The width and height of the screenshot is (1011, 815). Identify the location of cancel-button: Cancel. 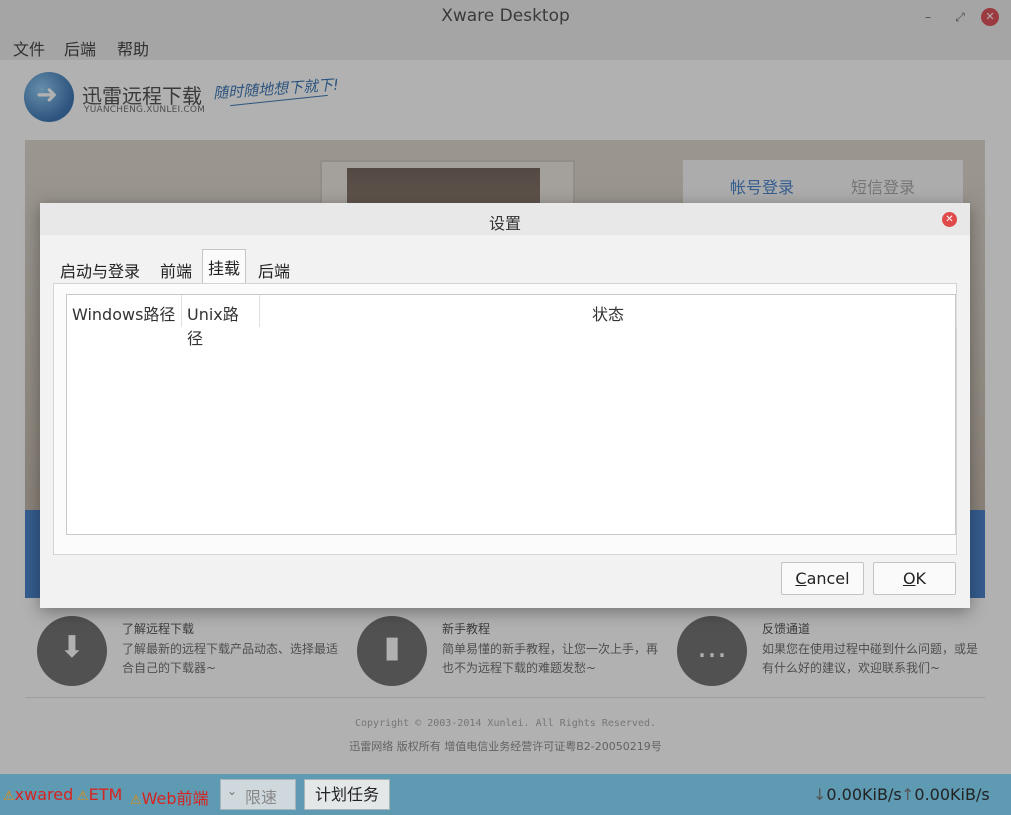
(822, 578).